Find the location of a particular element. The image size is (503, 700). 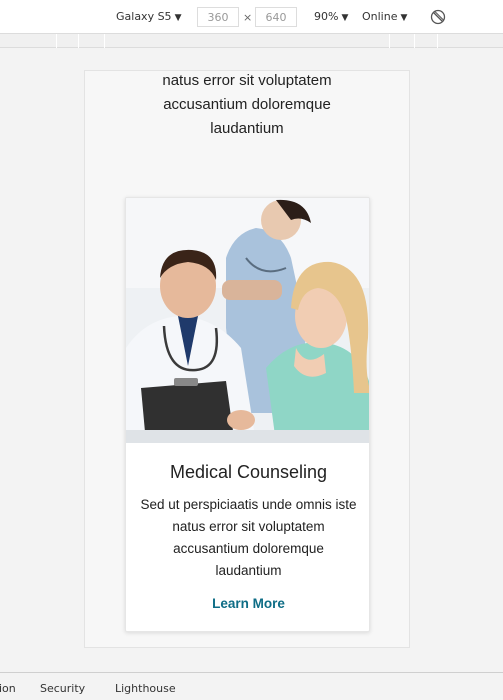

device-select: Galaxy S5 ▼ is located at coordinates (148, 16).